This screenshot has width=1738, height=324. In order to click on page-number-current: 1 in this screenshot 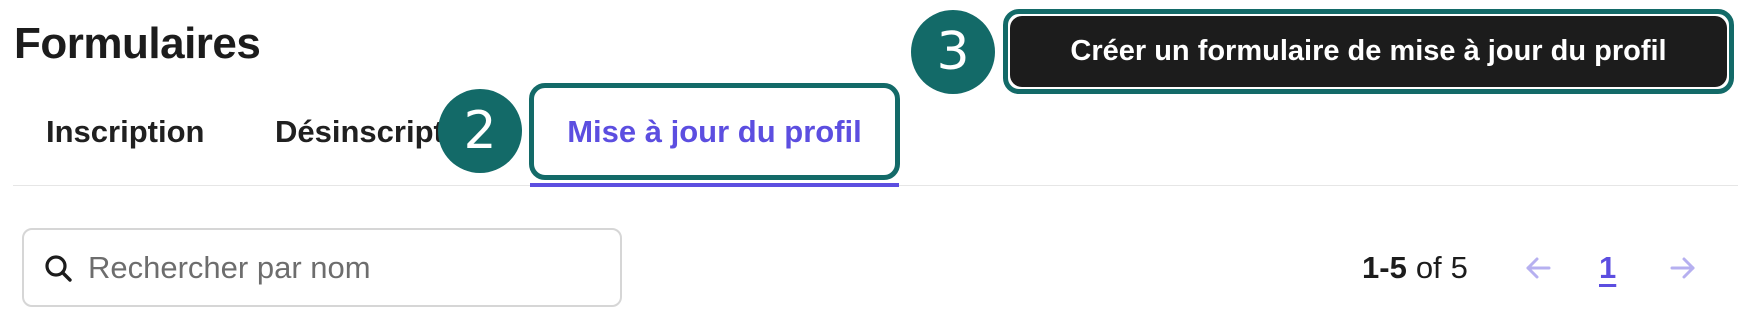, I will do `click(1607, 268)`.